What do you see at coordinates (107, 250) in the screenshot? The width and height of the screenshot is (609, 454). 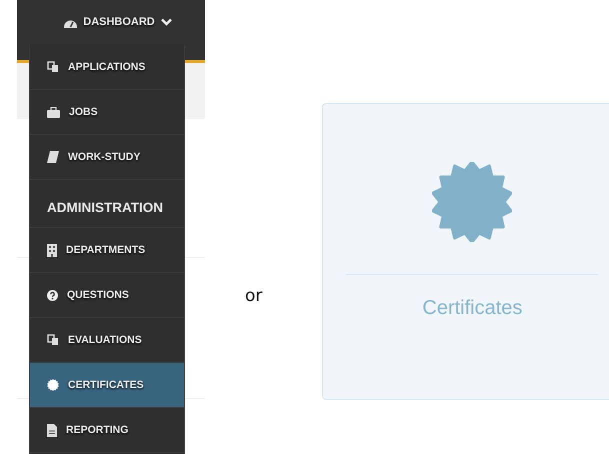 I see `menu-item: DEPARTMENTS` at bounding box center [107, 250].